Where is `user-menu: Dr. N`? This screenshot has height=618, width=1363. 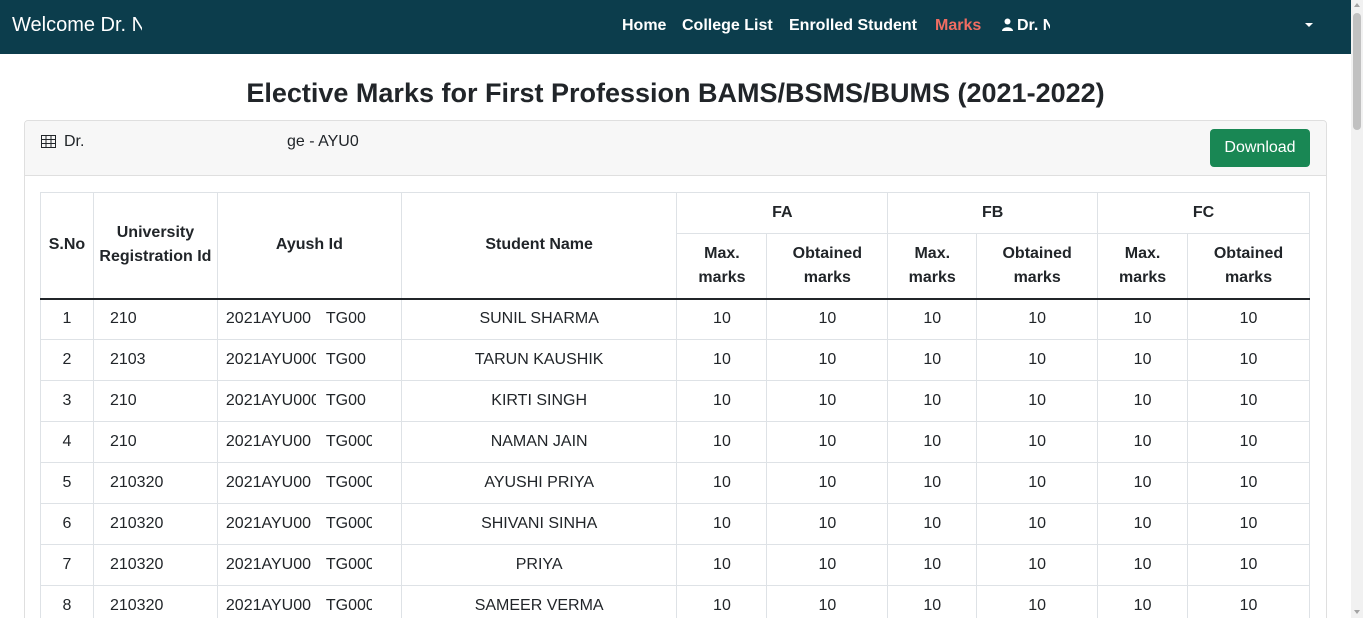 user-menu: Dr. N is located at coordinates (1026, 26).